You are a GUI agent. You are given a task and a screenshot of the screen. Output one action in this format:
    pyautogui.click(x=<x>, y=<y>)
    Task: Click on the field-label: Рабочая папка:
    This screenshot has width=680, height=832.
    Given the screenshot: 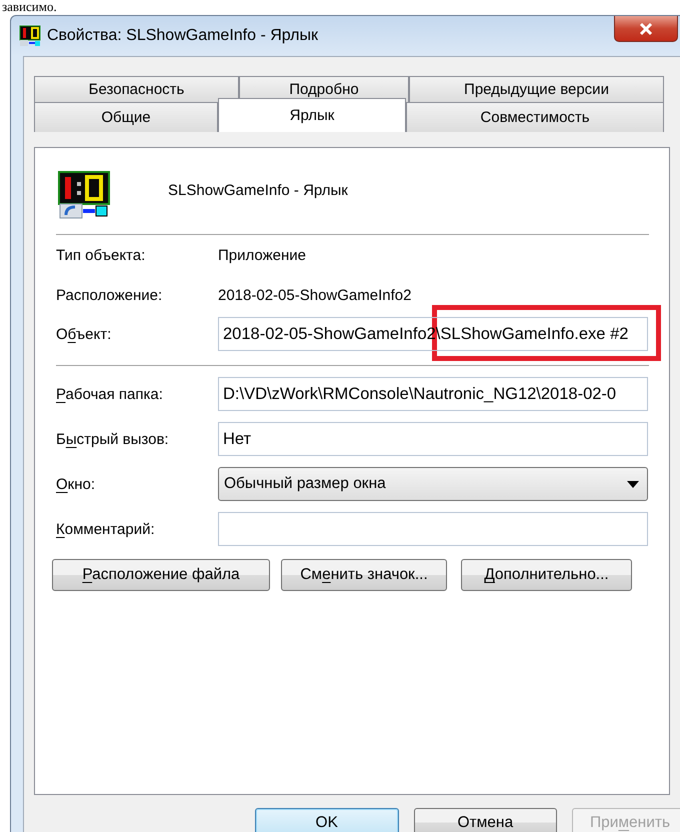 What is the action you would take?
    pyautogui.click(x=110, y=394)
    